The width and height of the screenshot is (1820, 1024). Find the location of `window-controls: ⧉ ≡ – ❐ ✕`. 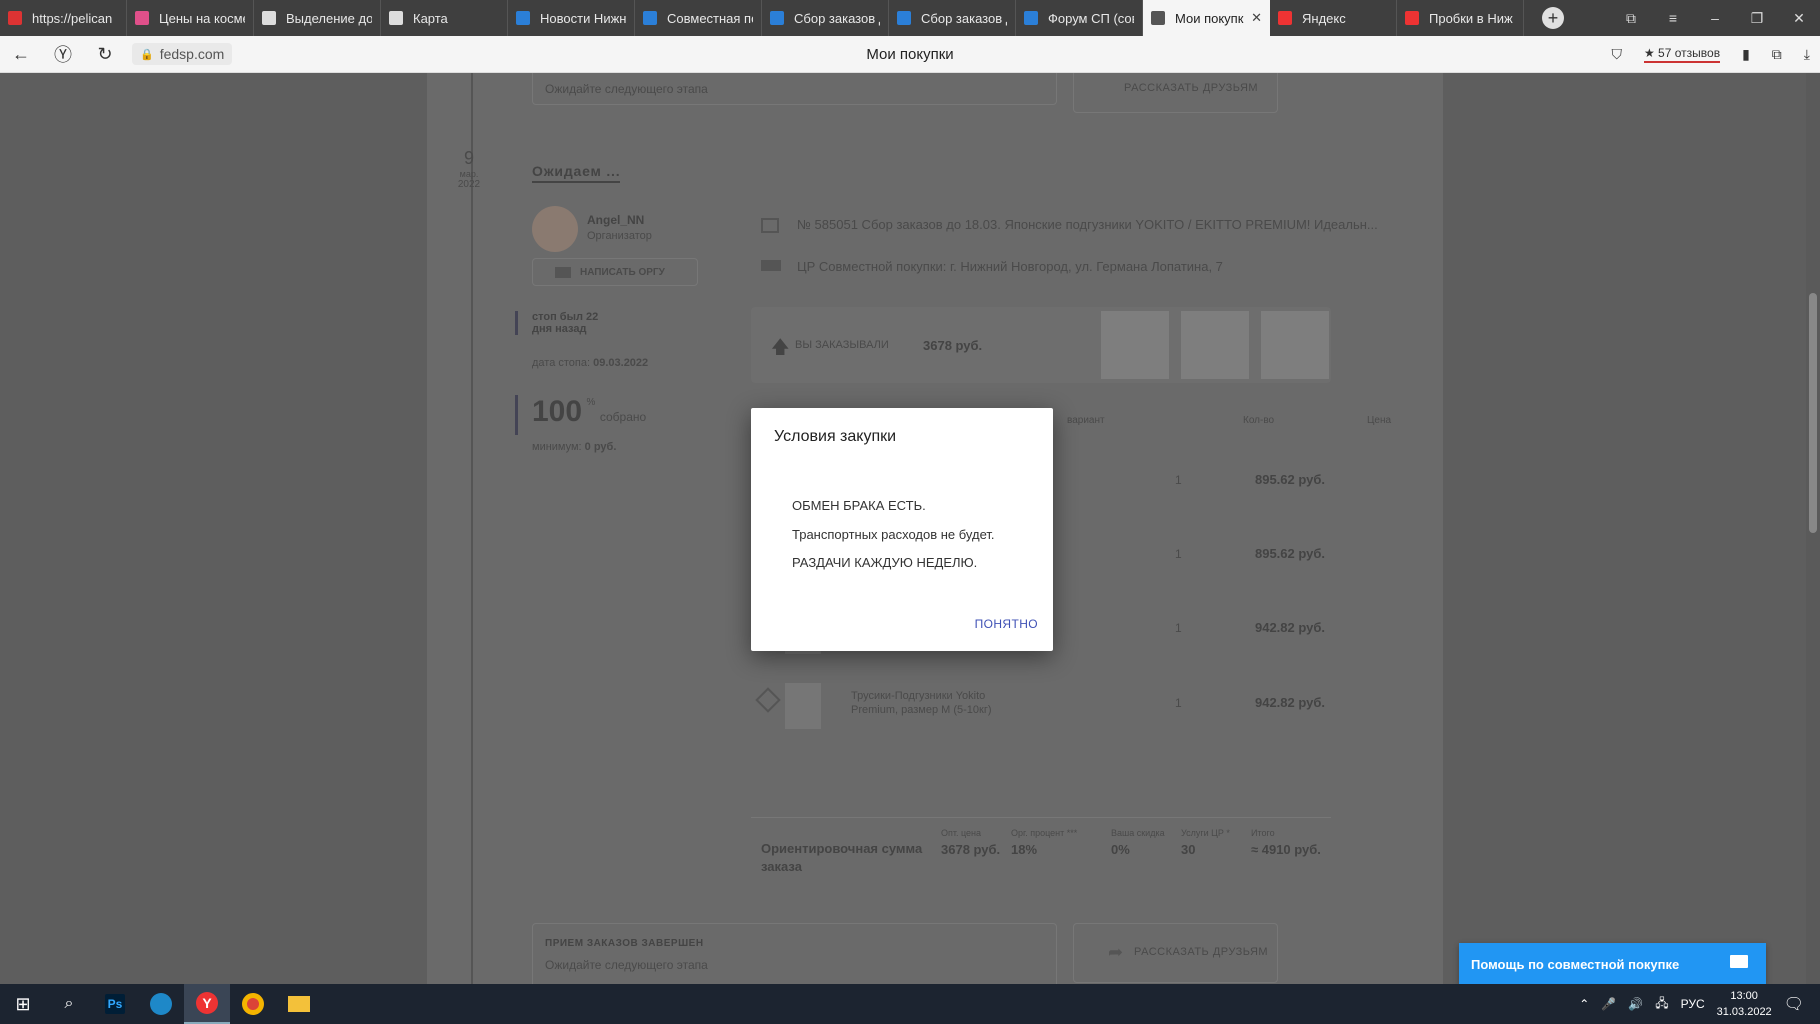

window-controls: ⧉ ≡ – ❐ ✕ is located at coordinates (1715, 18).